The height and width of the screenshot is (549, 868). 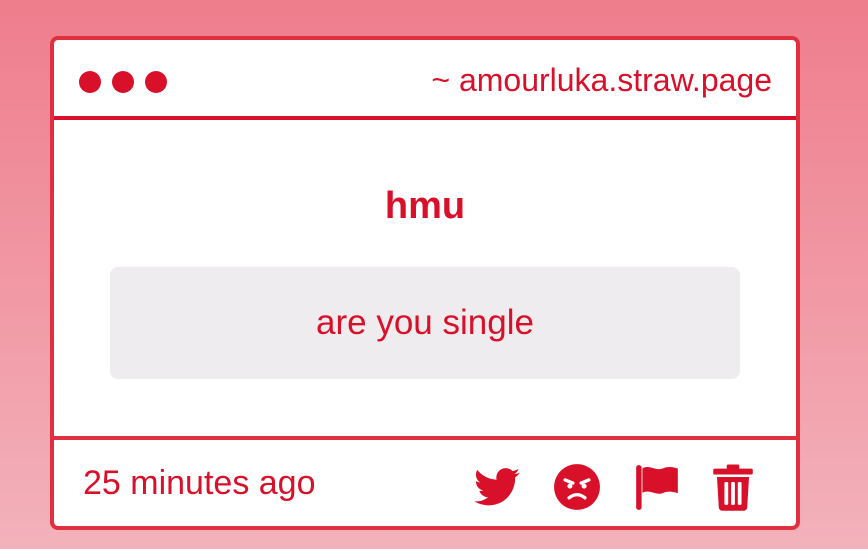 I want to click on trash-icon, so click(x=733, y=487).